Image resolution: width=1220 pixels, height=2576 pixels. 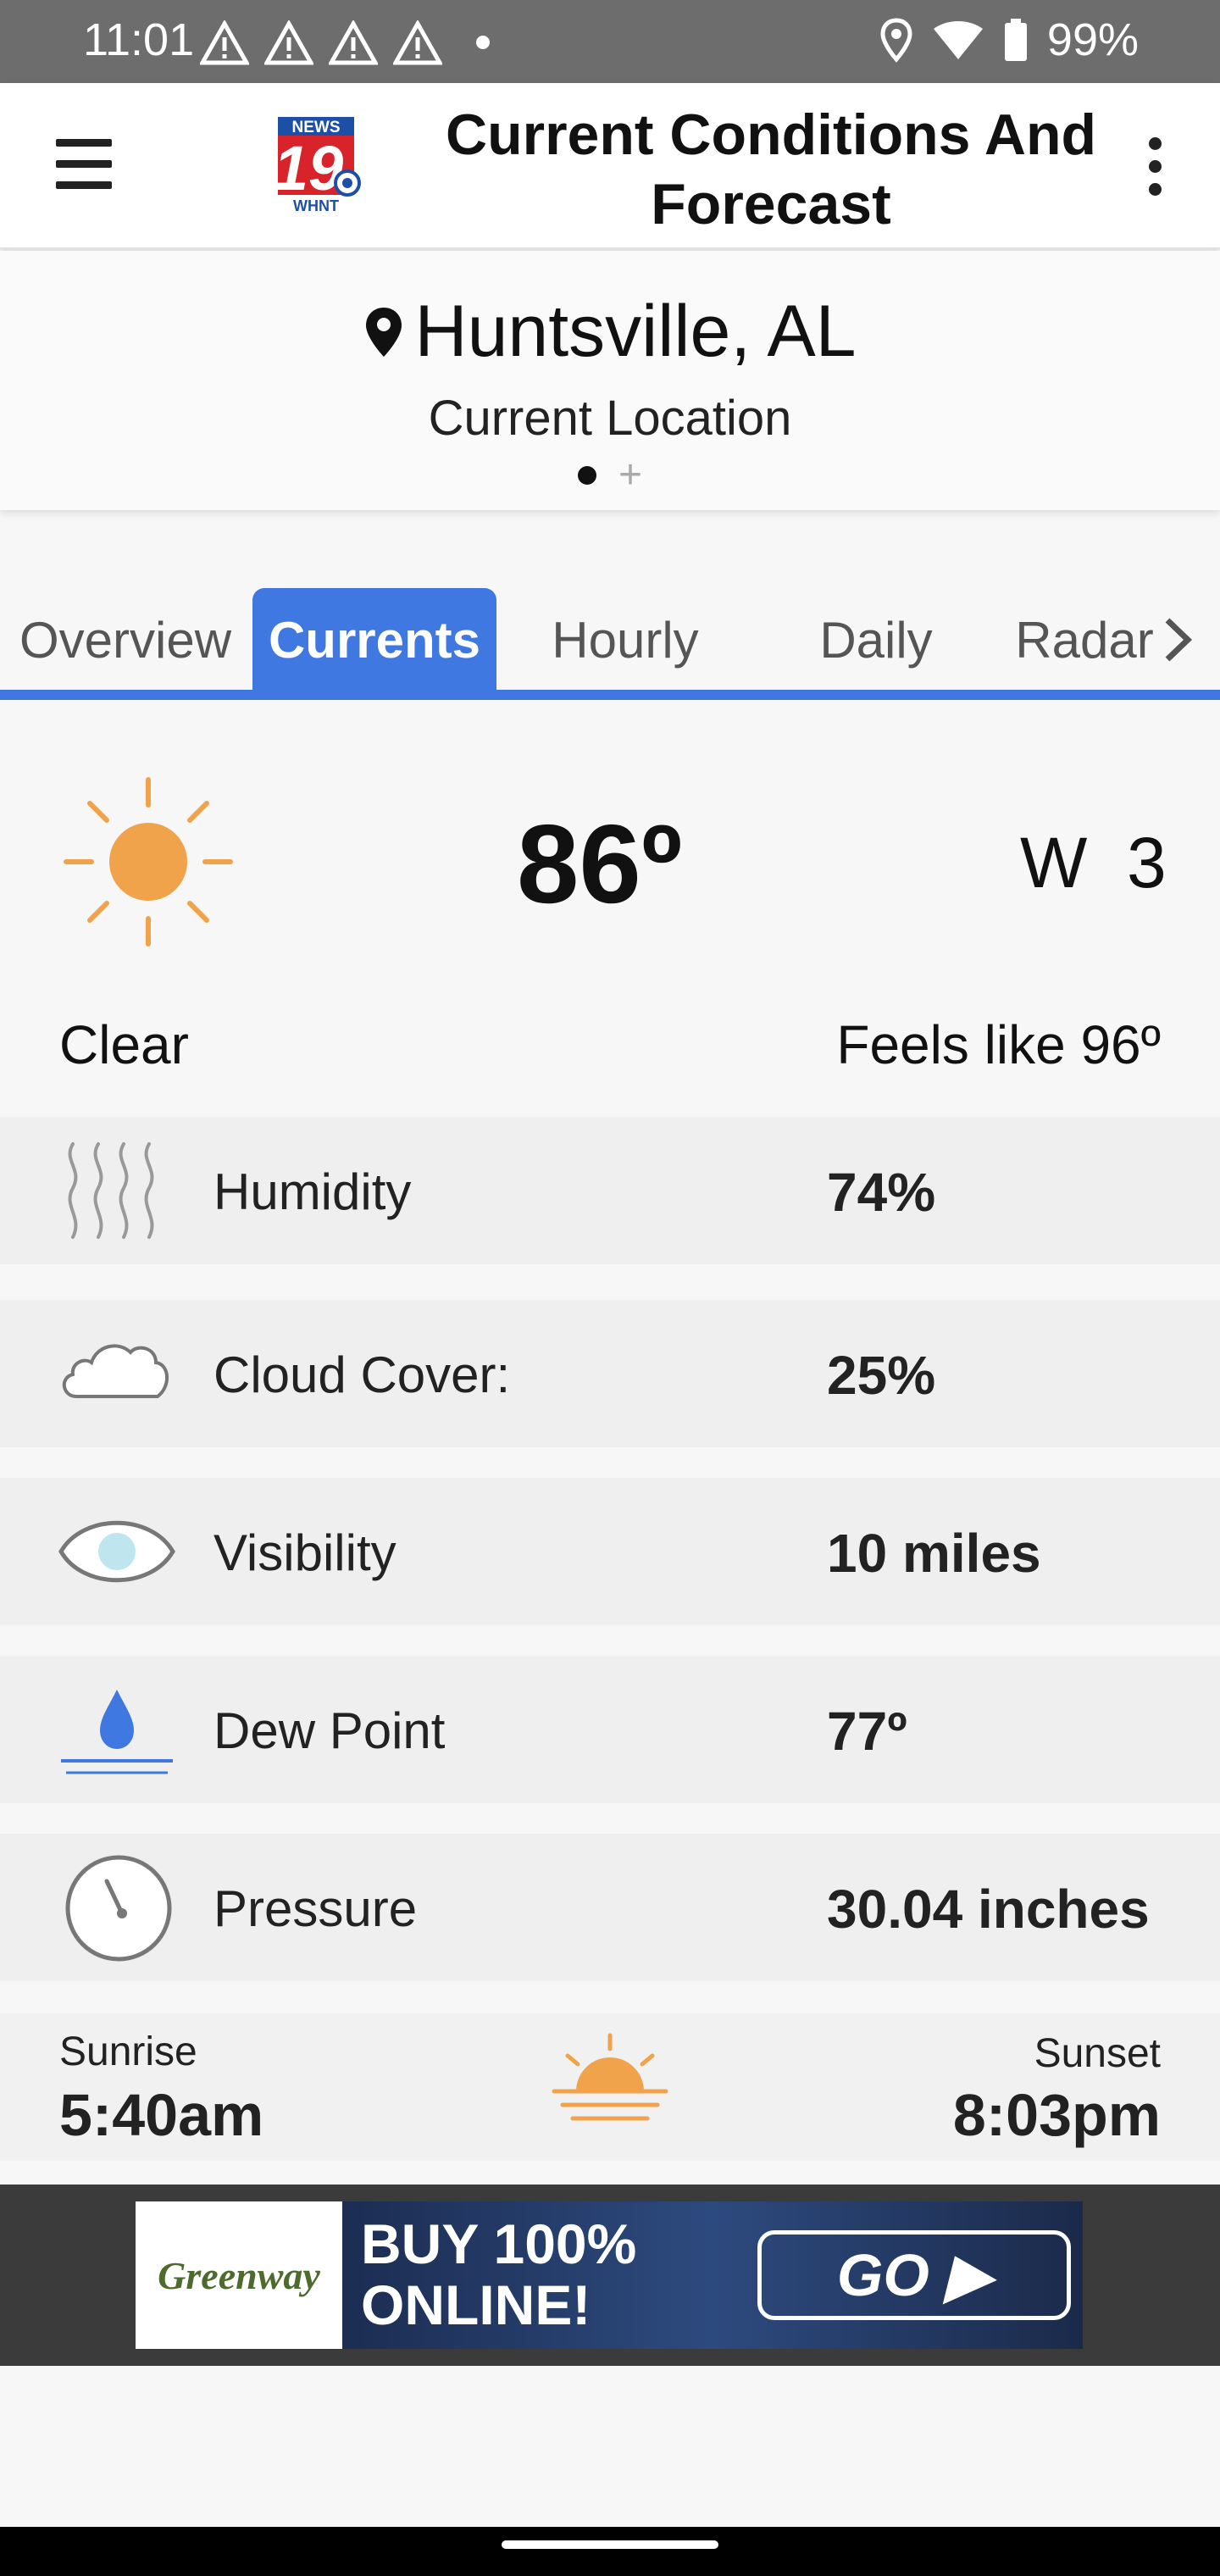 I want to click on feels-like-text: Feels like 96º, so click(x=998, y=1044).